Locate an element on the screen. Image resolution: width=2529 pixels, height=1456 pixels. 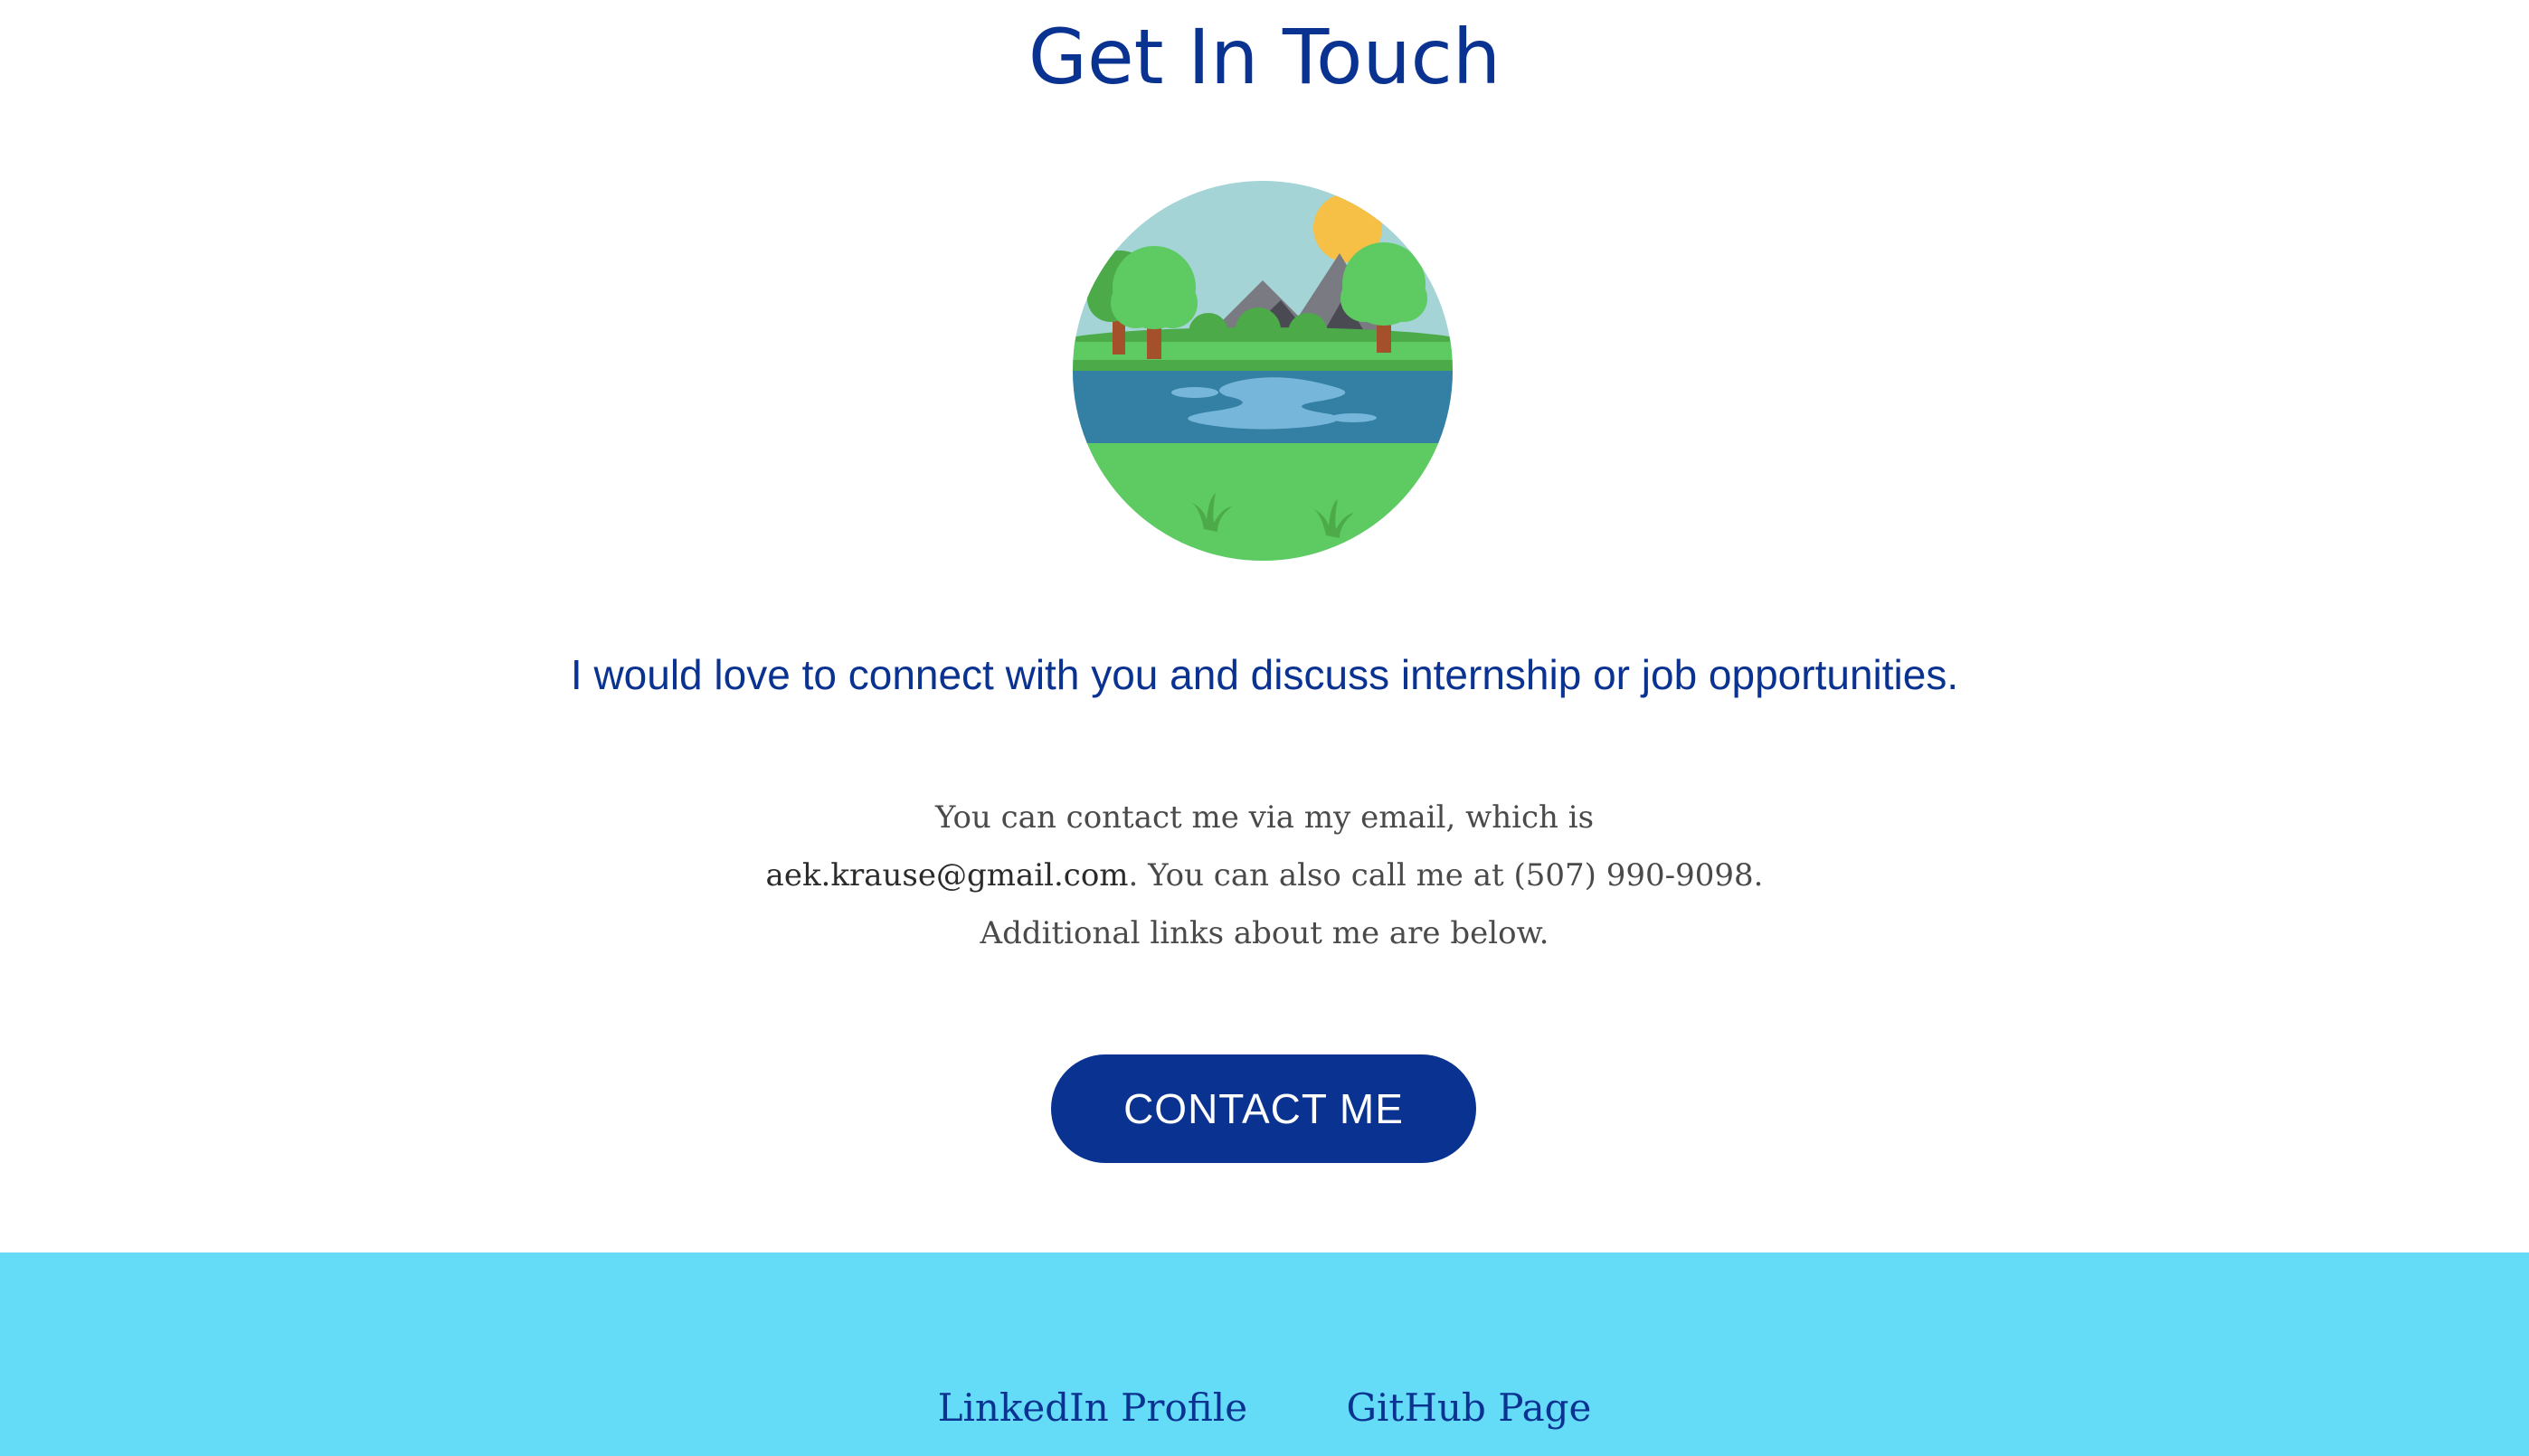
footer-links: LinkedIn Profile GitHub Page is located at coordinates (1264, 1408).